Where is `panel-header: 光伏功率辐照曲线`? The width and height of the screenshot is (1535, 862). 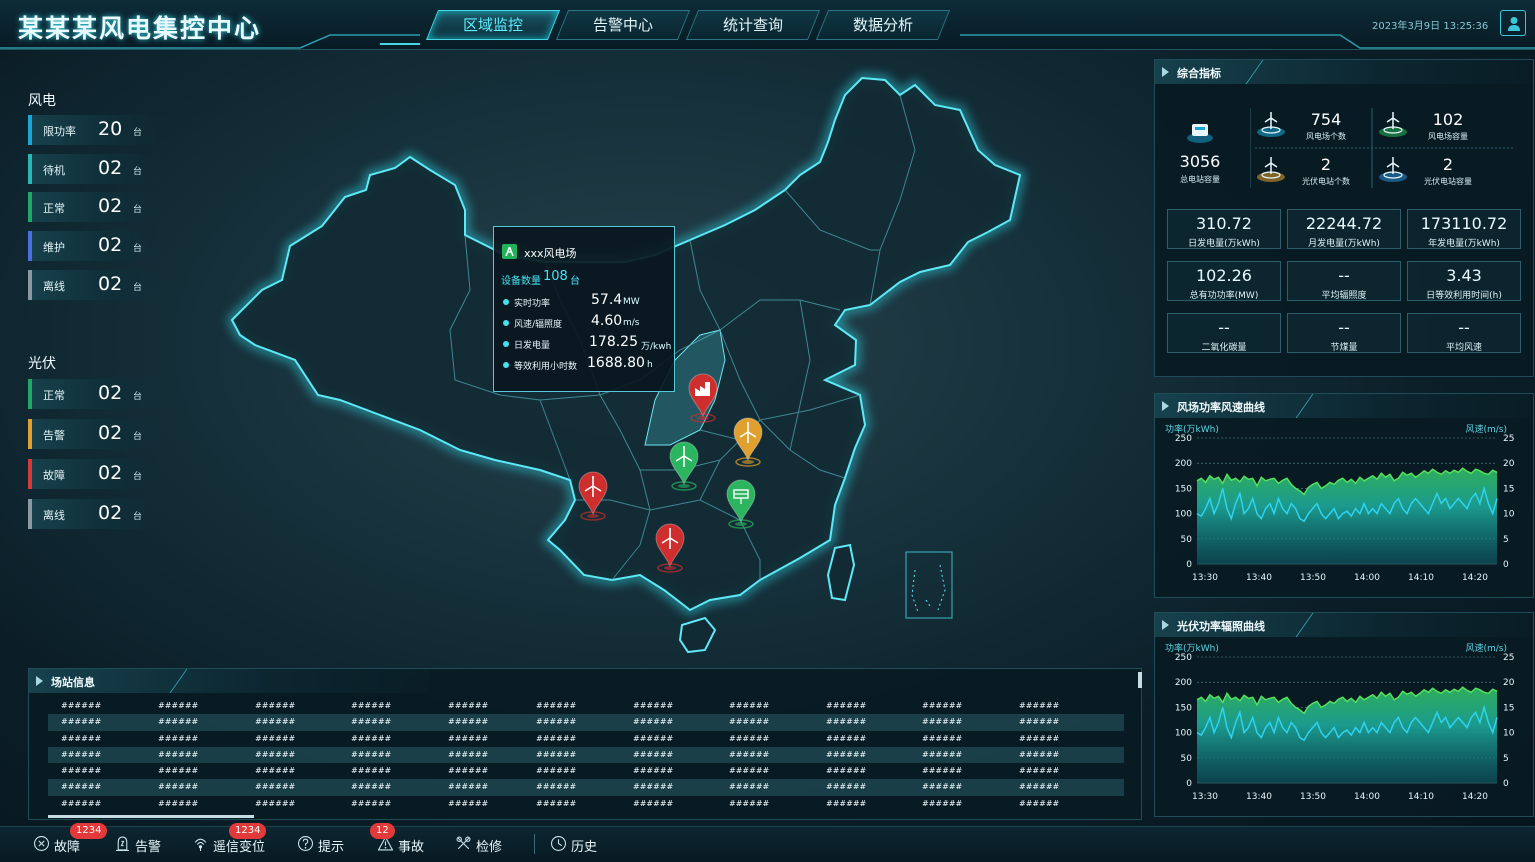
panel-header: 光伏功率辐照曲线 is located at coordinates (1344, 625).